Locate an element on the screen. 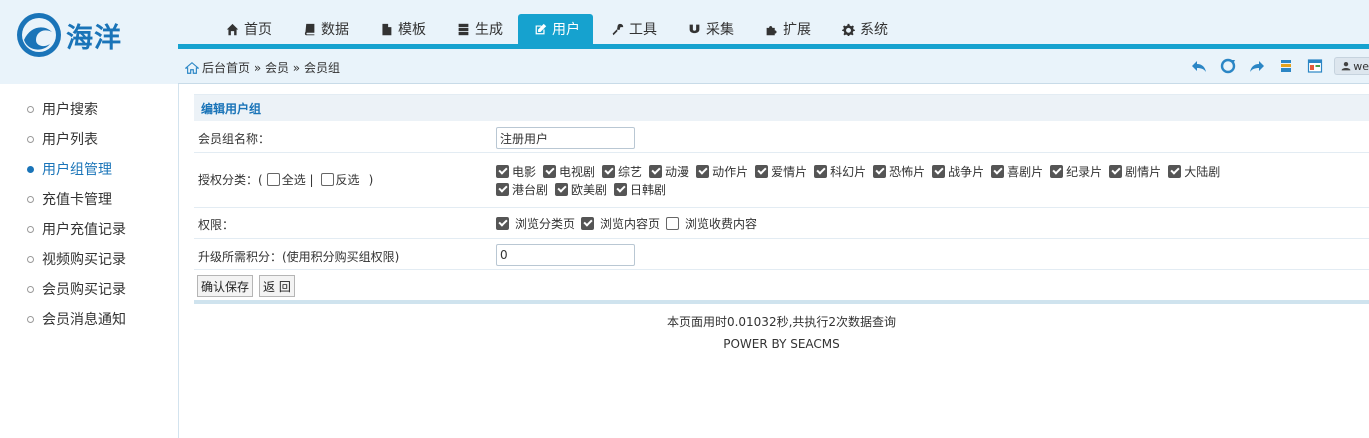 This screenshot has height=438, width=1369. group-name-label: 会员组名称： is located at coordinates (234, 139).